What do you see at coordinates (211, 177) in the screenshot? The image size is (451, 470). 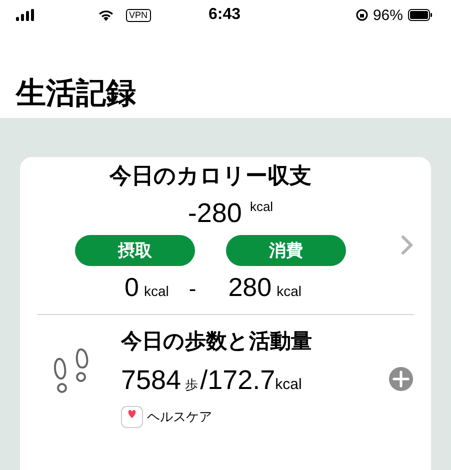 I see `calorie-title: 今日のカロリー収支` at bounding box center [211, 177].